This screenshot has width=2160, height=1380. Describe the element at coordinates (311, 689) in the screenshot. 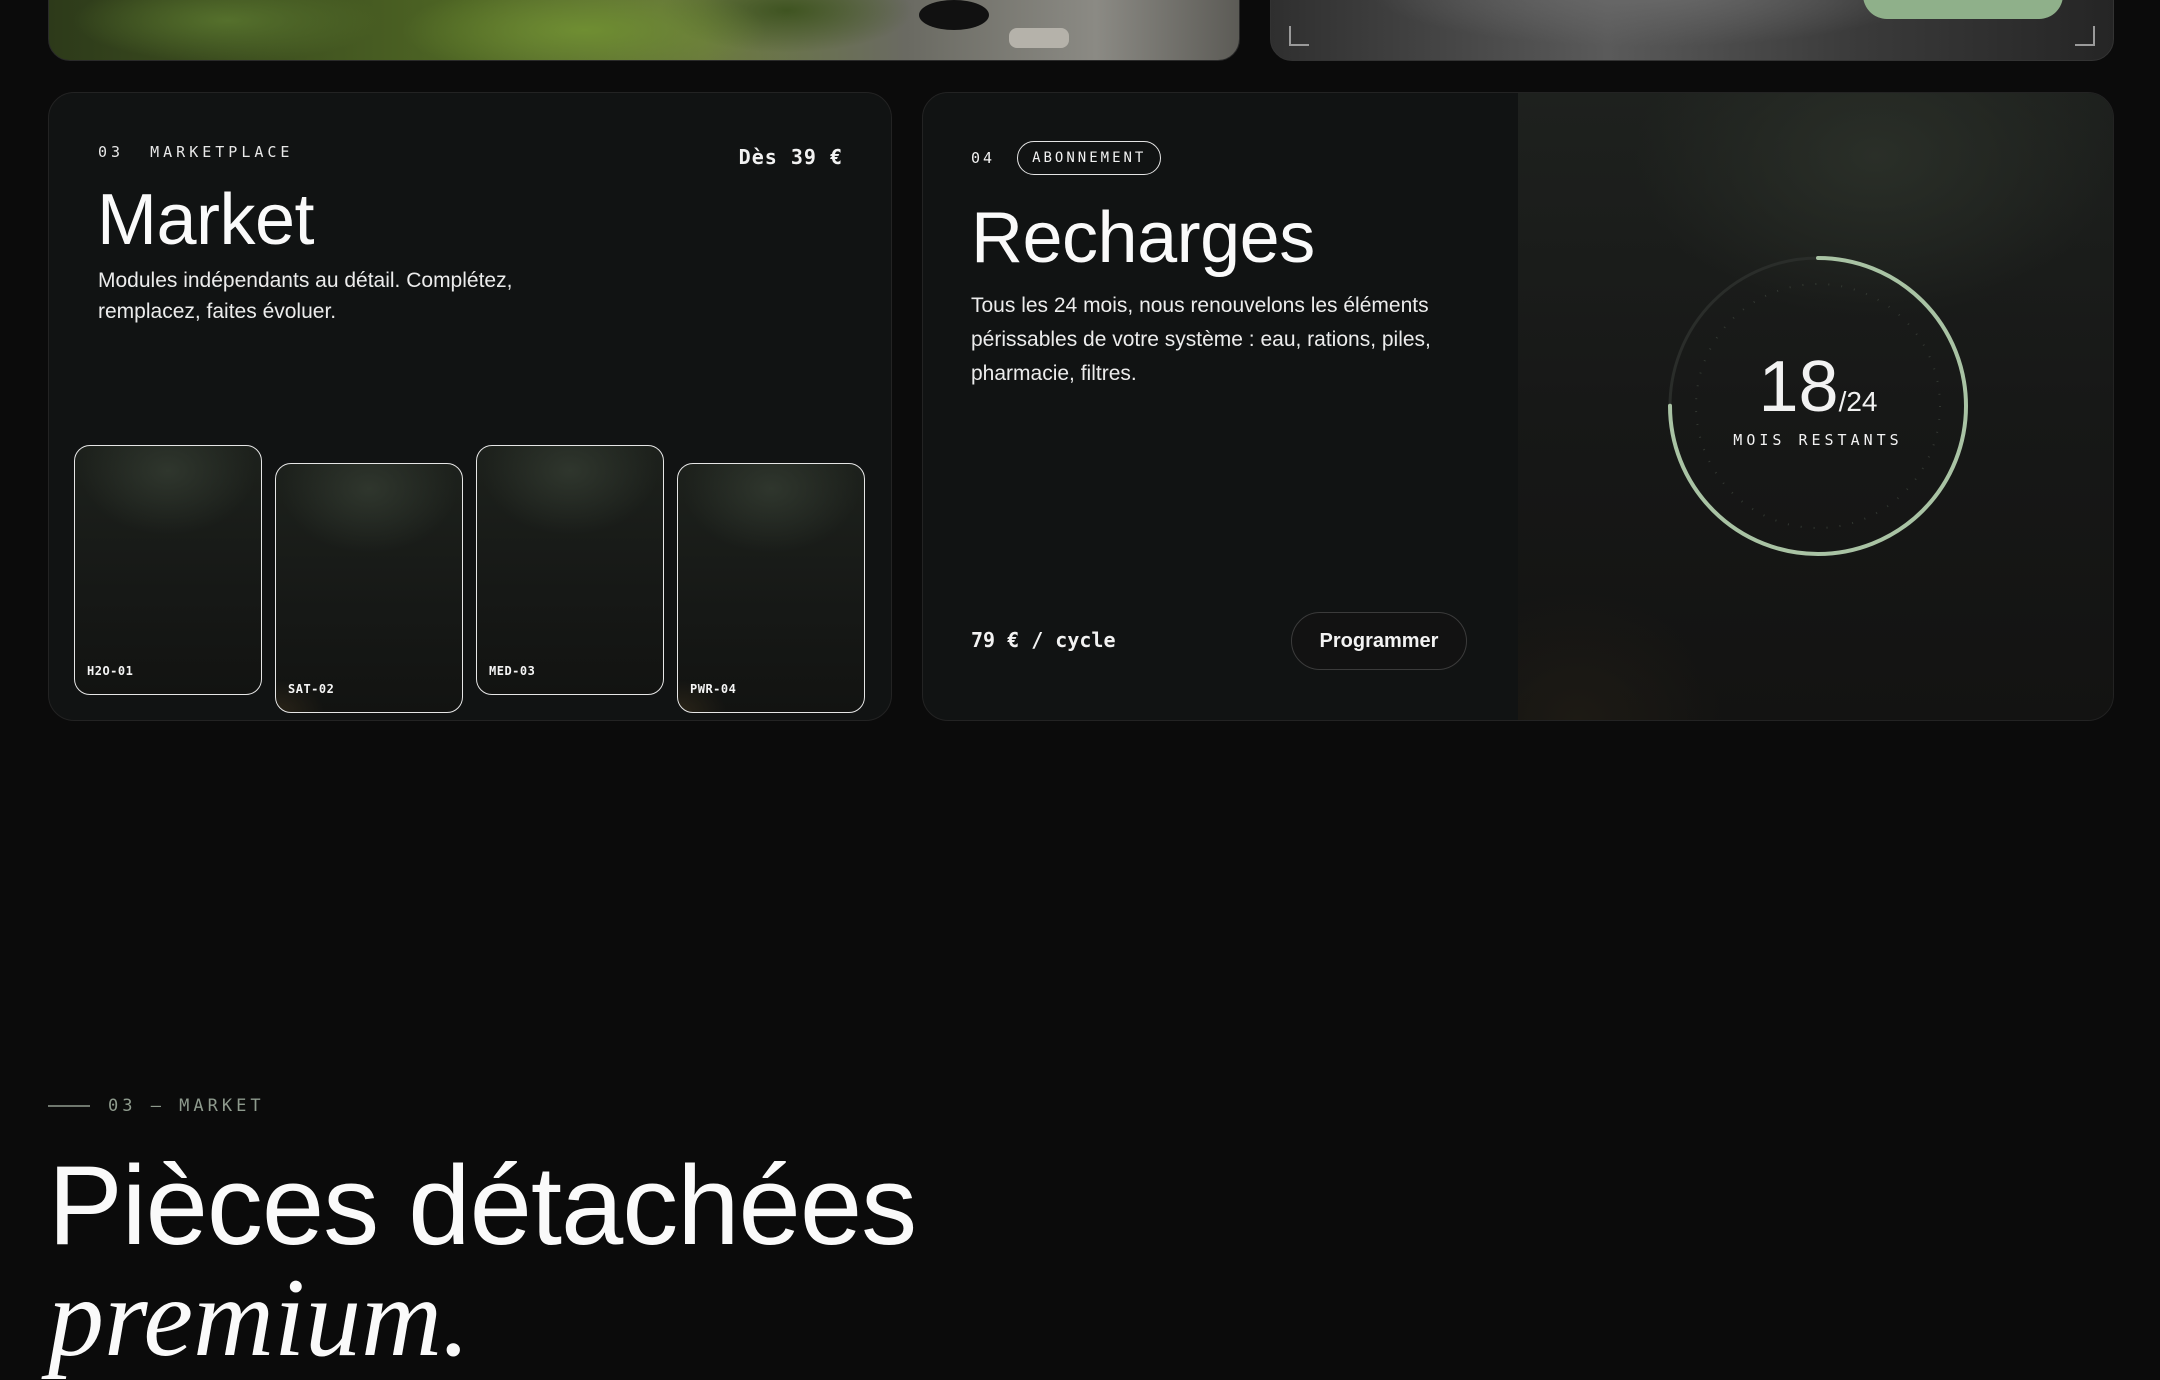

I see `module-label: SAT-02` at that location.